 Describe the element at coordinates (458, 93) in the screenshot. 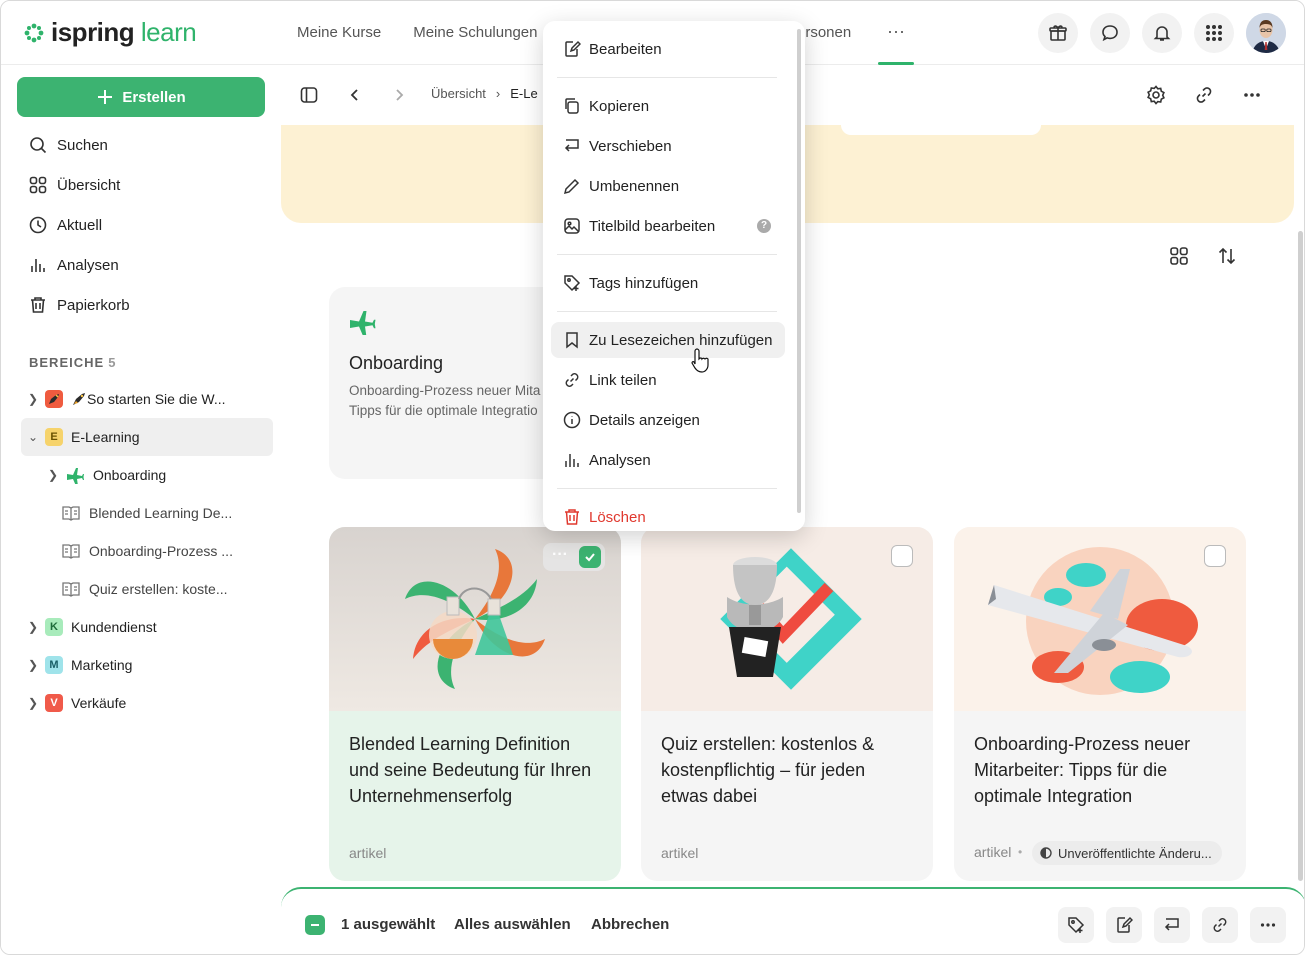

I see `breadcrumb-item: Übersicht` at that location.